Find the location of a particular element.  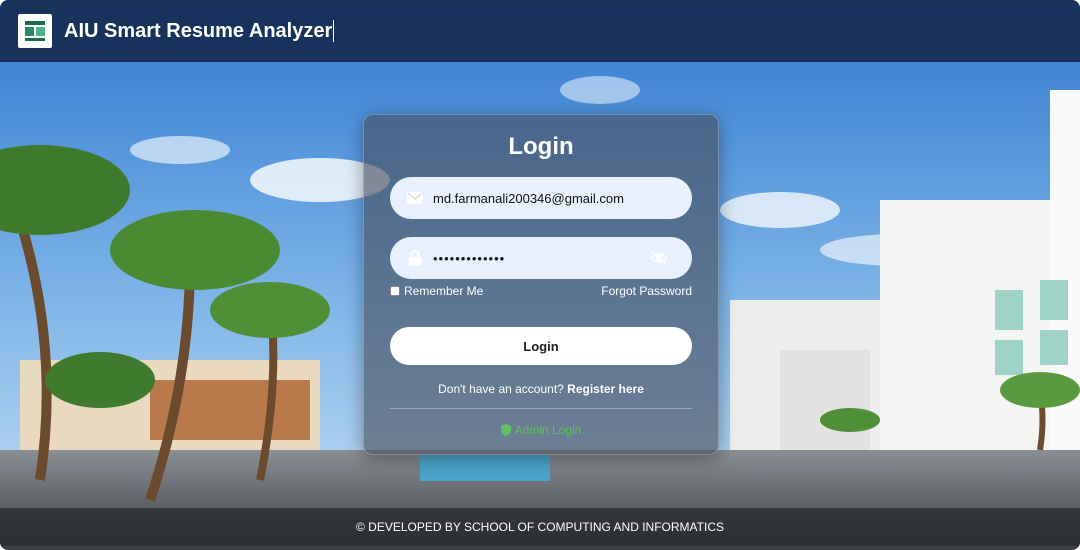

text-cursor is located at coordinates (334, 31).